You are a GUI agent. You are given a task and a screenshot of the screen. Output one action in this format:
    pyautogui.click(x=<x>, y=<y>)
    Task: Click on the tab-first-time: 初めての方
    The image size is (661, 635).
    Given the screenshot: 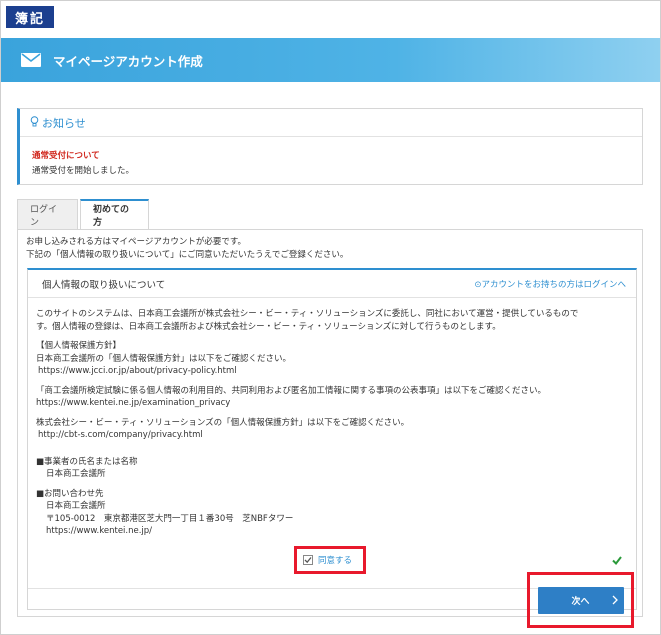 What is the action you would take?
    pyautogui.click(x=114, y=214)
    